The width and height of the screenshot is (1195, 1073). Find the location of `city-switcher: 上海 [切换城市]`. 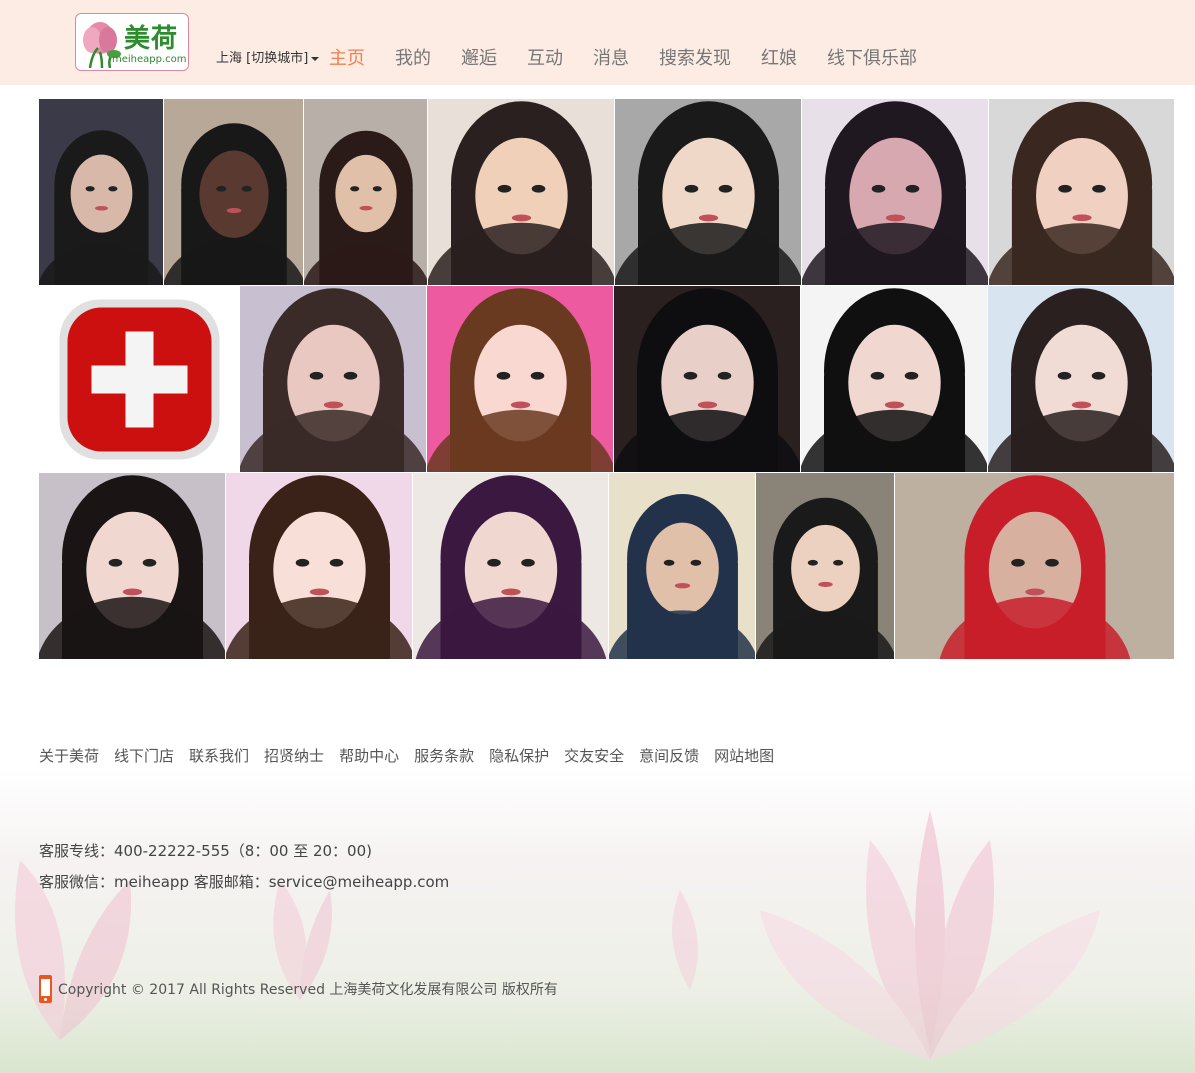

city-switcher: 上海 [切换城市] is located at coordinates (268, 56).